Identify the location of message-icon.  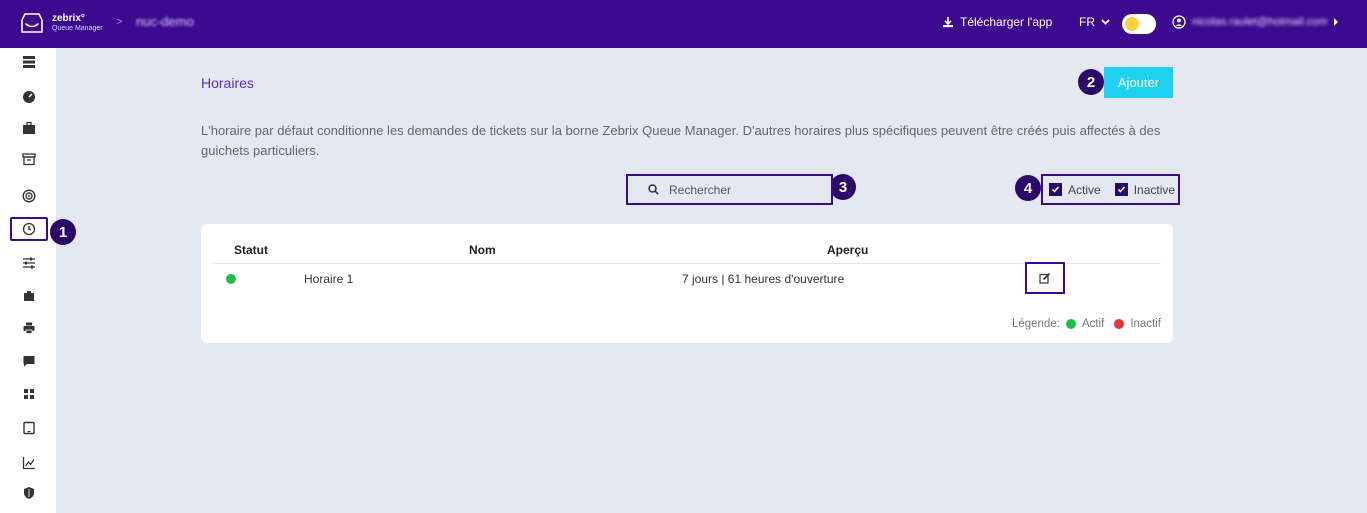
(29, 361).